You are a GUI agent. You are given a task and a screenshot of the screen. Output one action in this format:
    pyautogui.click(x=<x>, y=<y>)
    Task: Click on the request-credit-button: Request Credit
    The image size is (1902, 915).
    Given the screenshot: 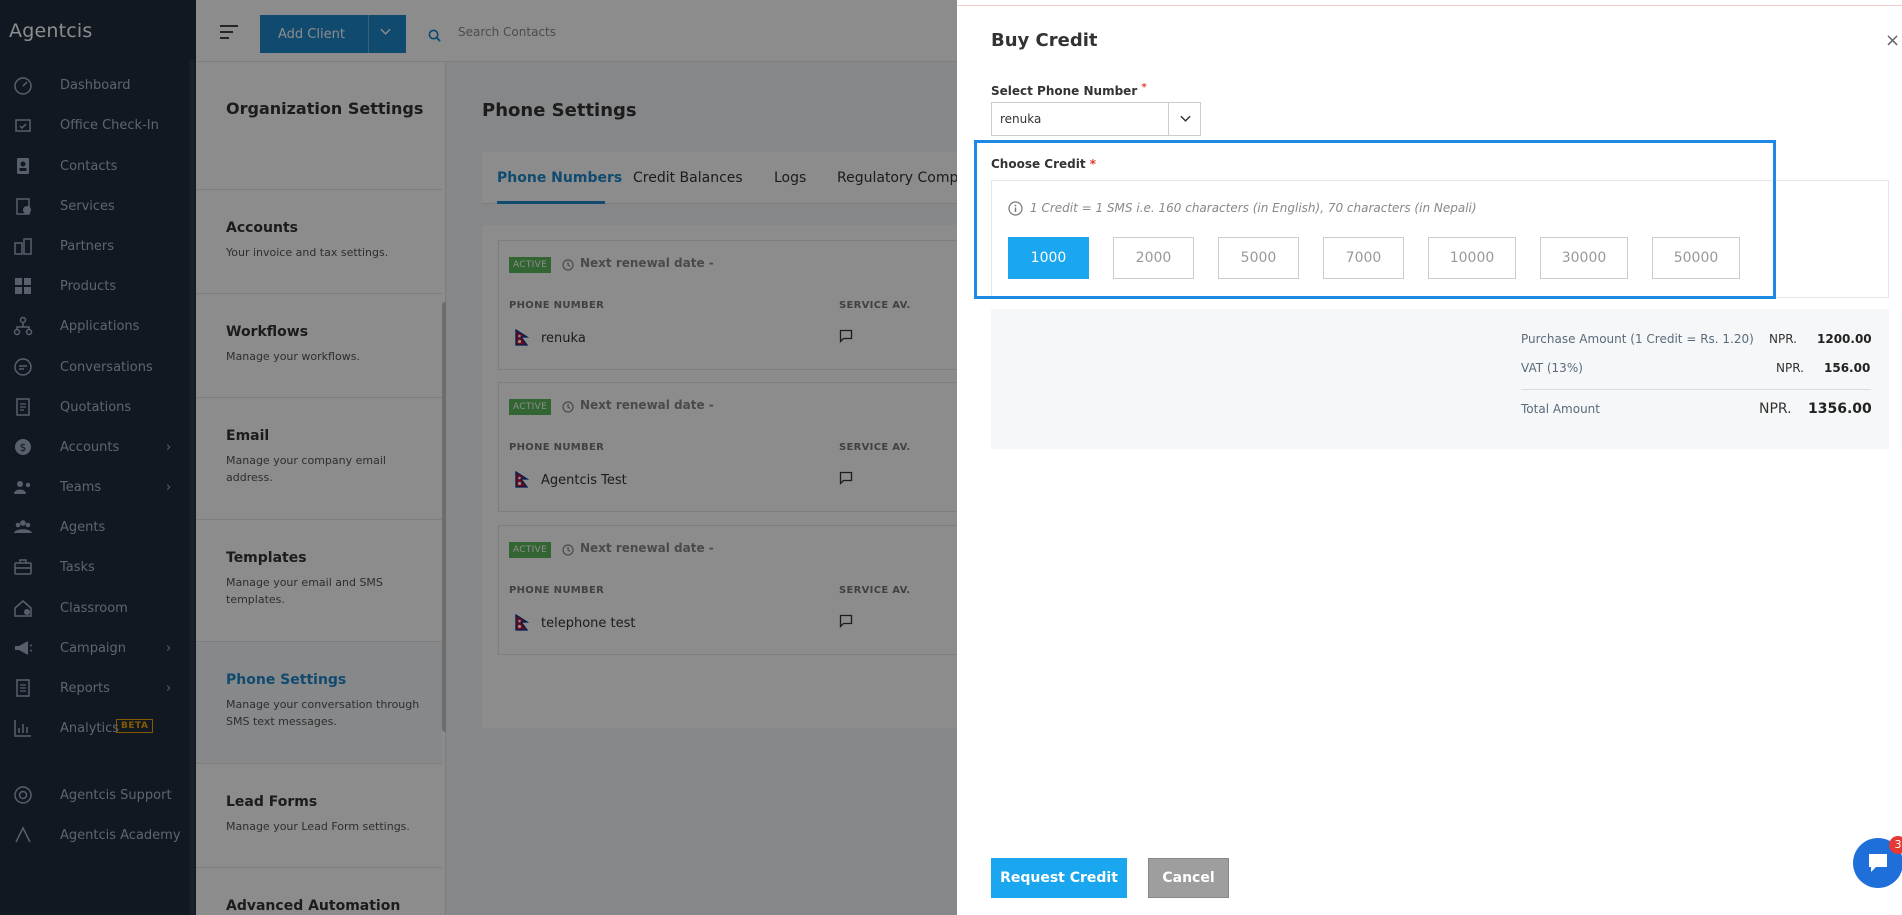 What is the action you would take?
    pyautogui.click(x=1059, y=878)
    